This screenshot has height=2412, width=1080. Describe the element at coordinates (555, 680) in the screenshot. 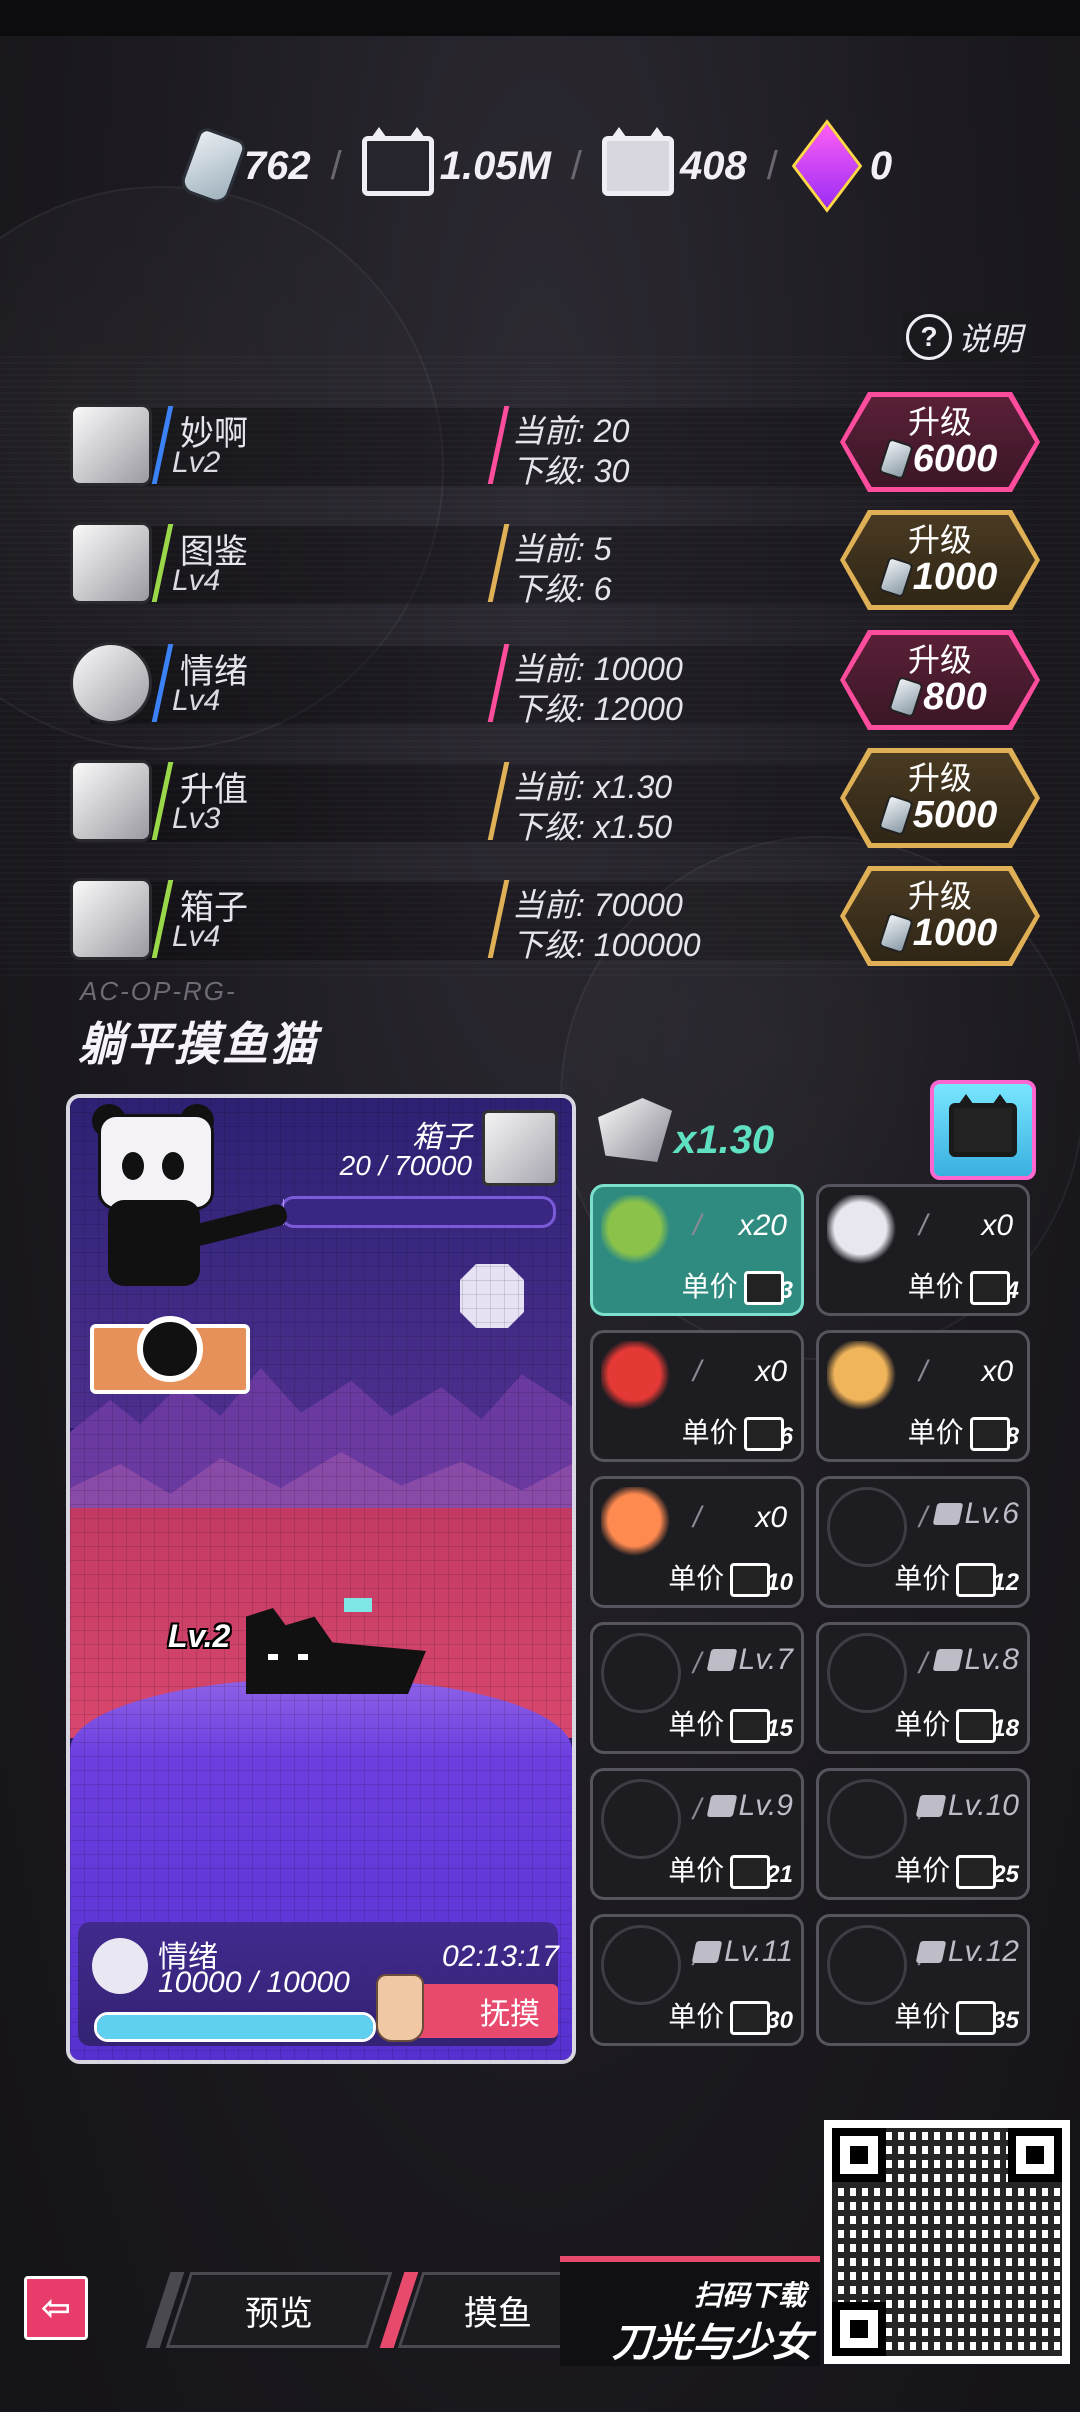

I see `upgrade-row: 情绪 Lv4 当前: 10000 下级: 12000 升级 800` at that location.